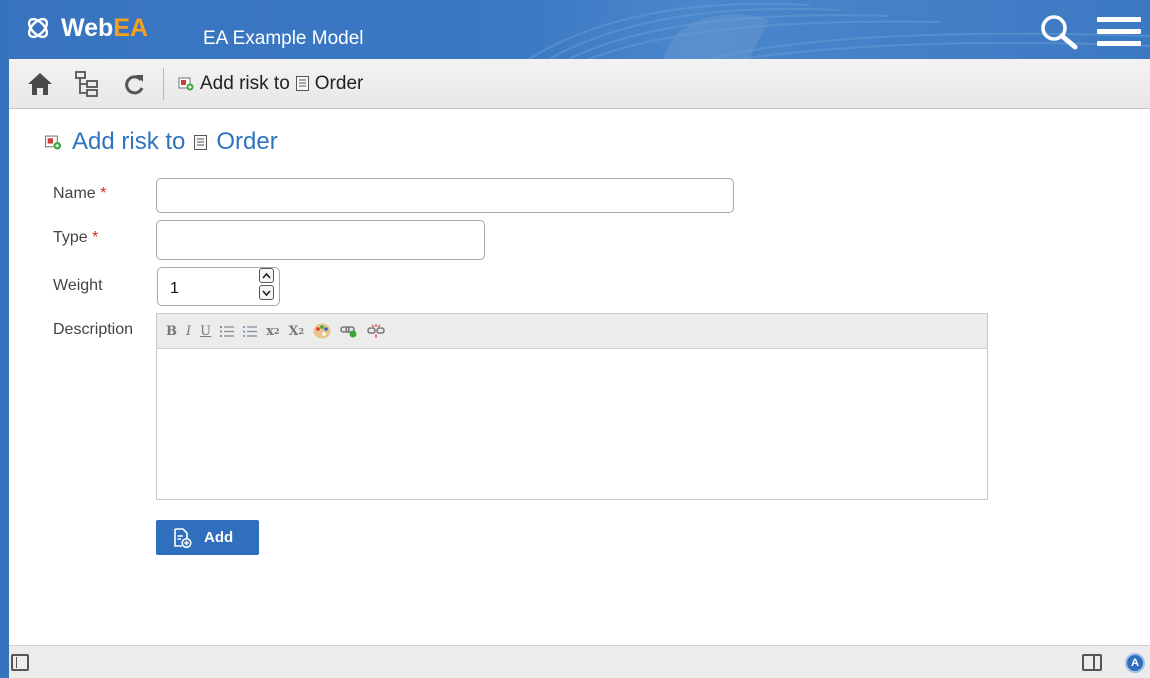 The width and height of the screenshot is (1150, 678). Describe the element at coordinates (272, 331) in the screenshot. I see `superscript-button: x2` at that location.